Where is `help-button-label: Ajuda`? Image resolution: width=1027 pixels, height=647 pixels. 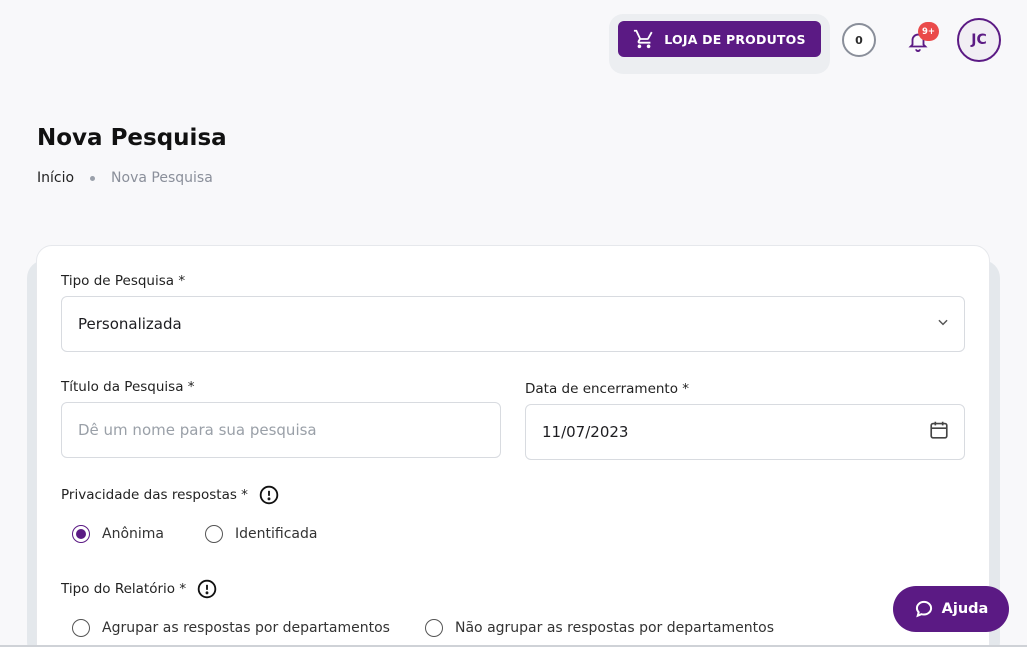 help-button-label: Ajuda is located at coordinates (965, 609).